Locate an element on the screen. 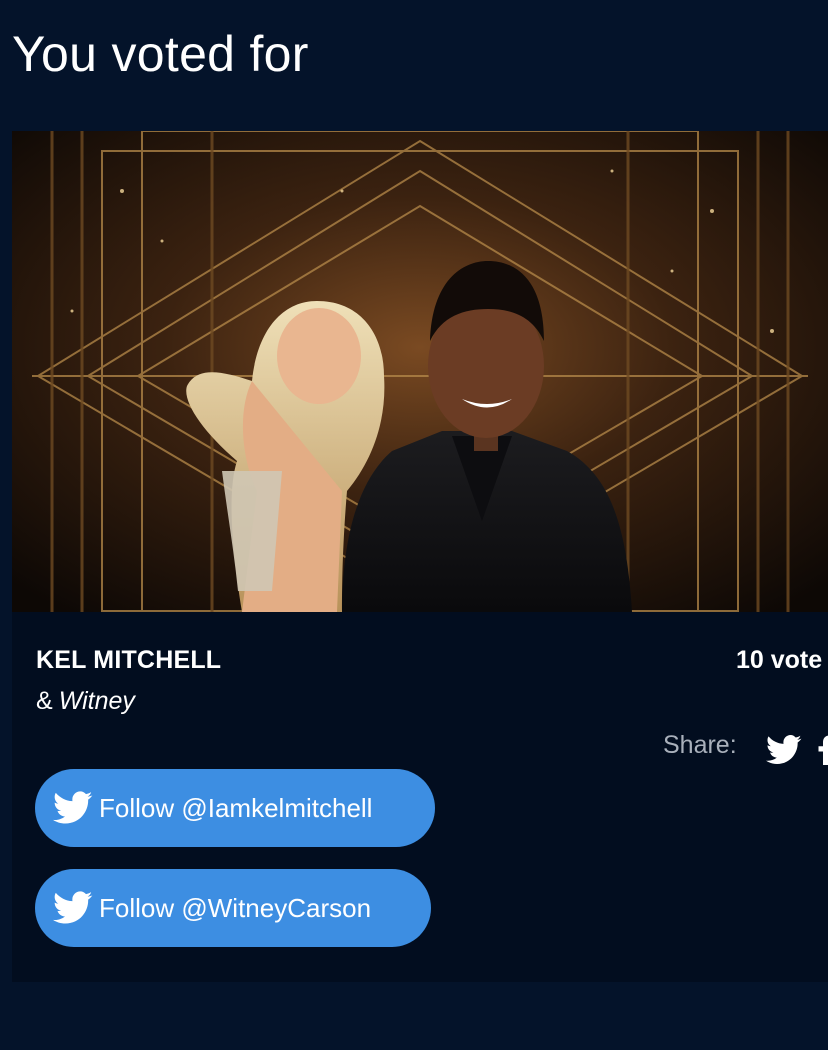 The height and width of the screenshot is (1050, 828). vote-count: 10 vote is located at coordinates (779, 660).